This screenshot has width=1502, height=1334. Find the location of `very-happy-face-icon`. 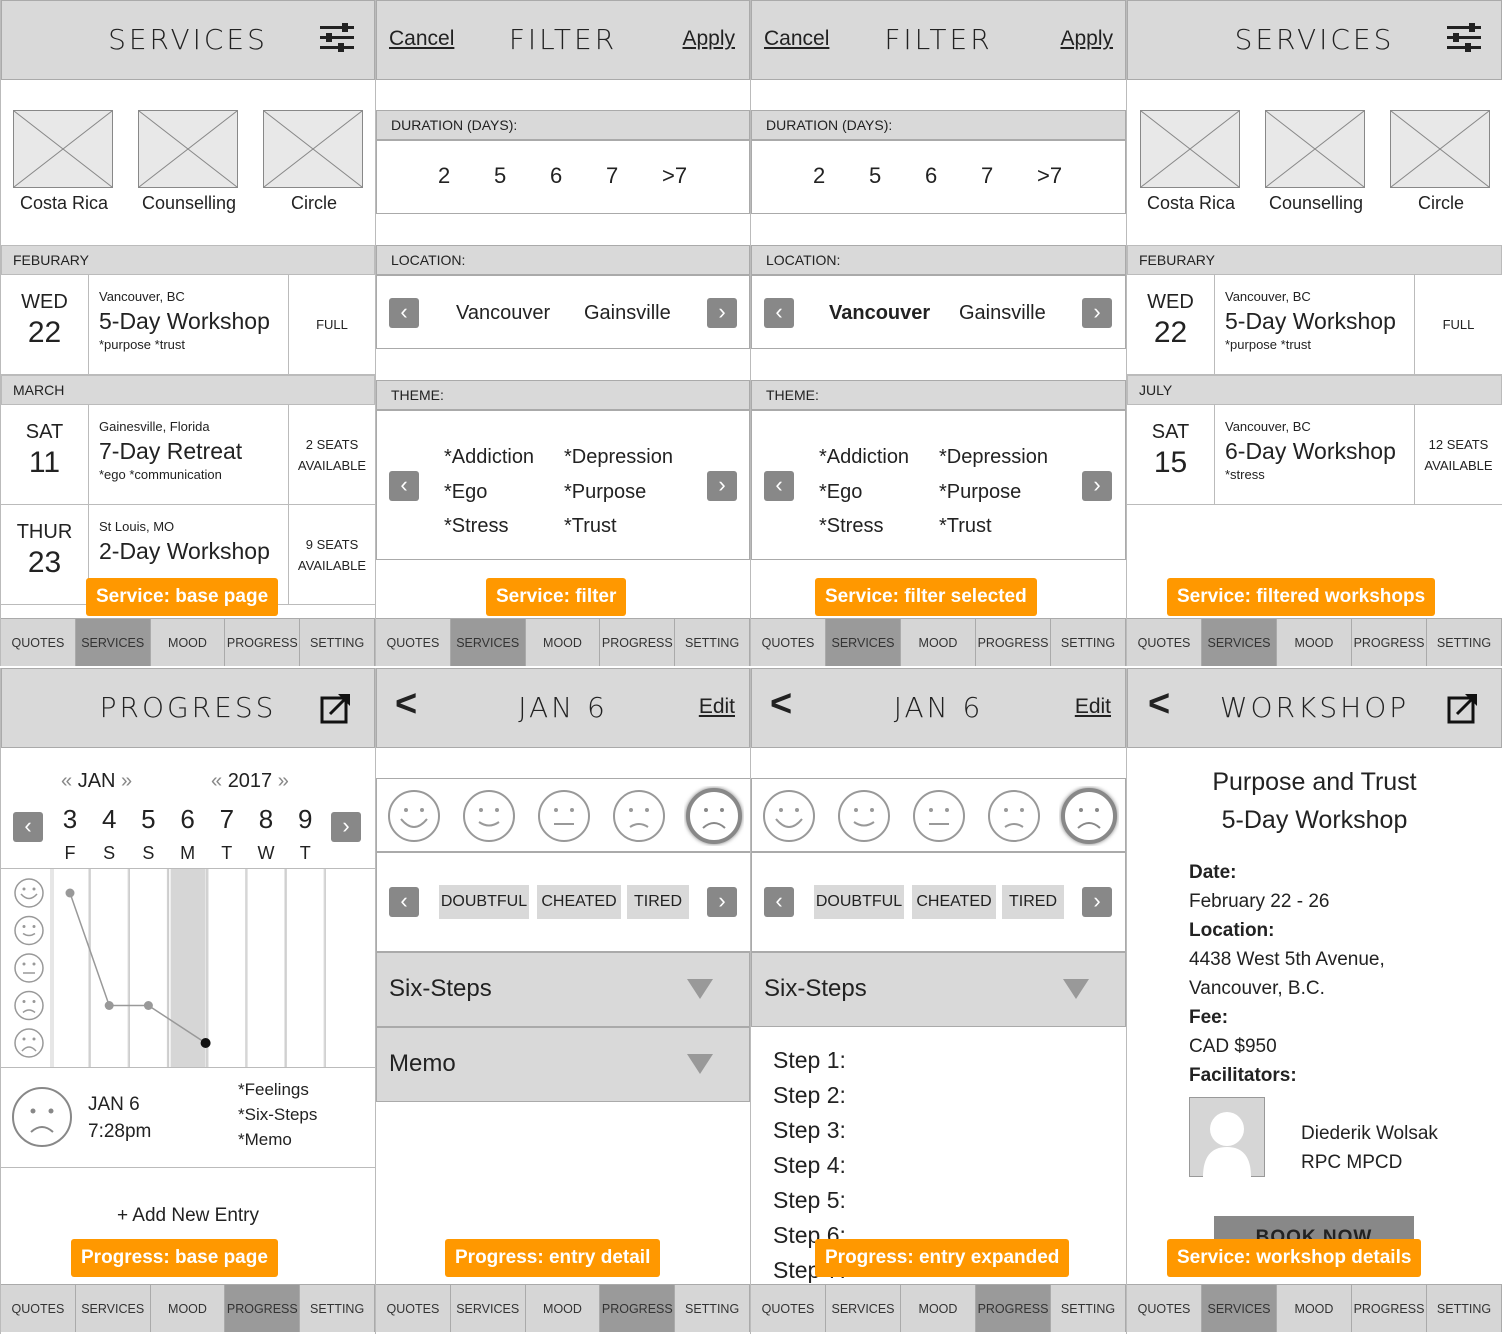

very-happy-face-icon is located at coordinates (789, 816).